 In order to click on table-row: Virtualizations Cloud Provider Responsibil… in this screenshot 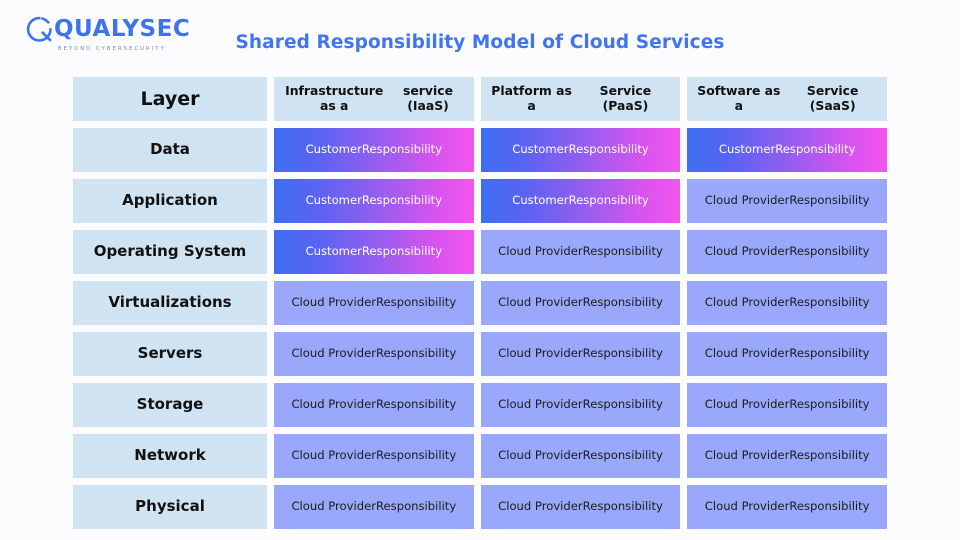, I will do `click(480, 303)`.